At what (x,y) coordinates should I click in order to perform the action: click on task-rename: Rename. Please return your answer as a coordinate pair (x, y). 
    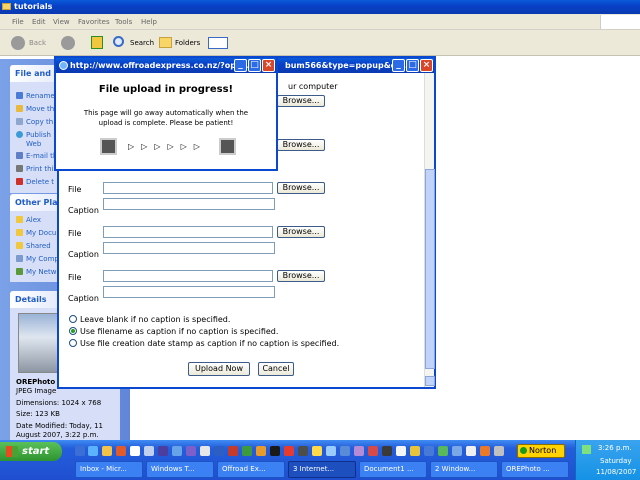
    Looking at the image, I should click on (35, 96).